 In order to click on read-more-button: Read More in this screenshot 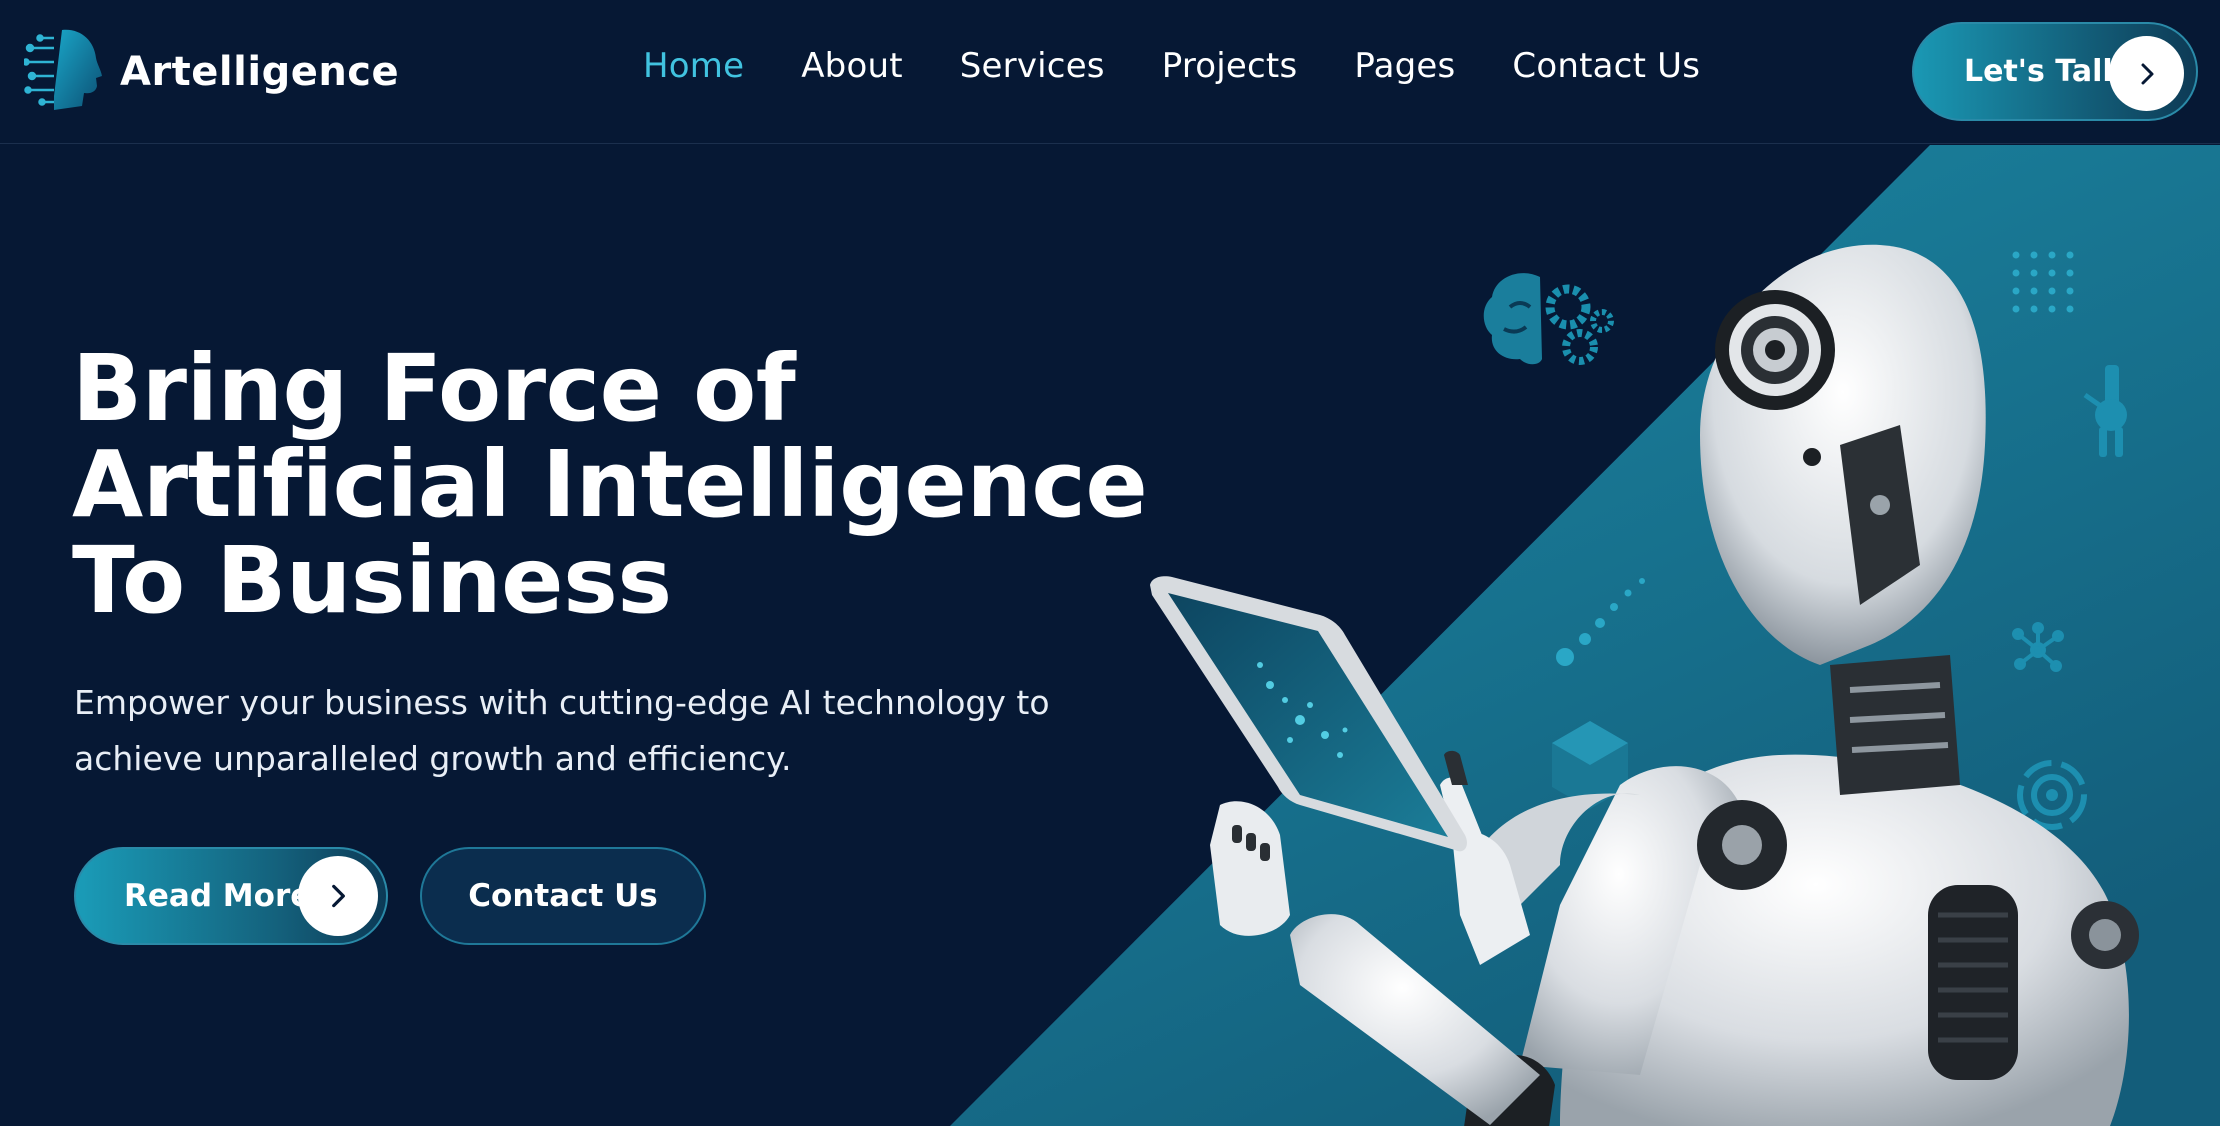, I will do `click(231, 896)`.